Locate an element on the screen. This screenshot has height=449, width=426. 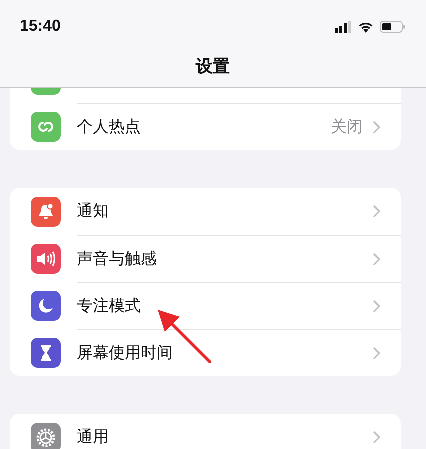
row-label: 通知 is located at coordinates (93, 211).